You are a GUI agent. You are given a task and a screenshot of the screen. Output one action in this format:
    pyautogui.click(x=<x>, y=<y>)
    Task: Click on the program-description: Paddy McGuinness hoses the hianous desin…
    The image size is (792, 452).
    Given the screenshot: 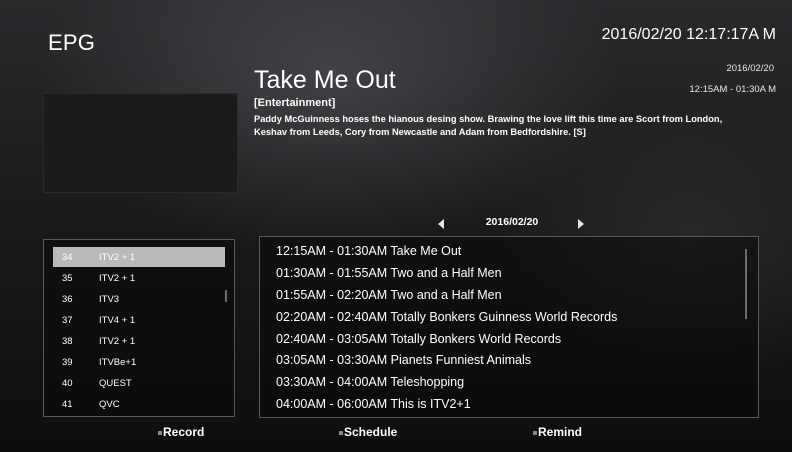 What is the action you would take?
    pyautogui.click(x=488, y=125)
    